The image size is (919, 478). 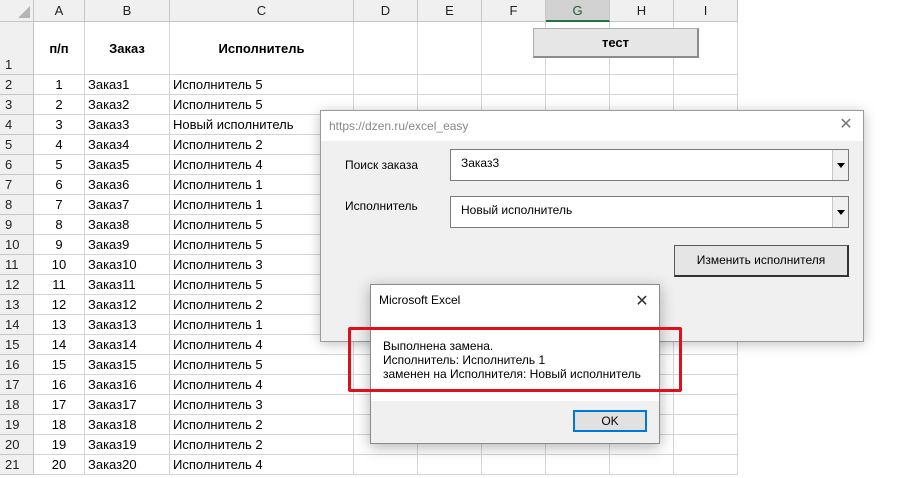 What do you see at coordinates (59, 205) in the screenshot?
I see `table-cell-num: 7` at bounding box center [59, 205].